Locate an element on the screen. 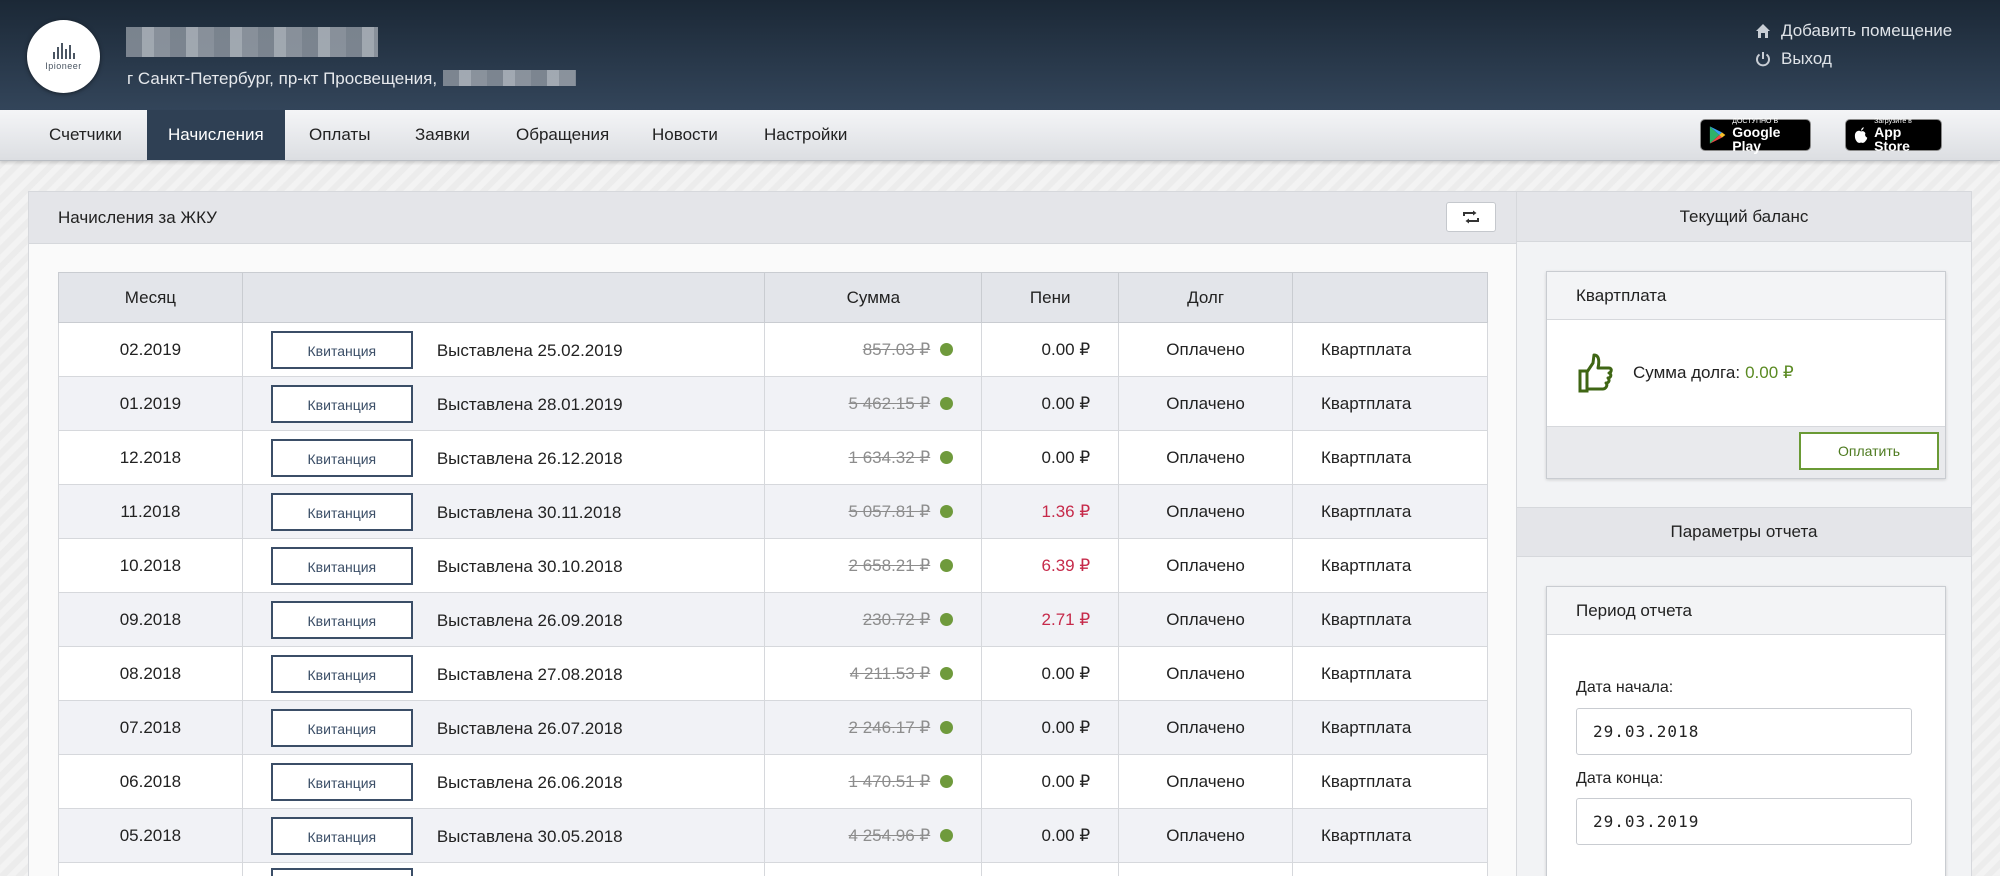  logout-link: Выход is located at coordinates (1853, 59).